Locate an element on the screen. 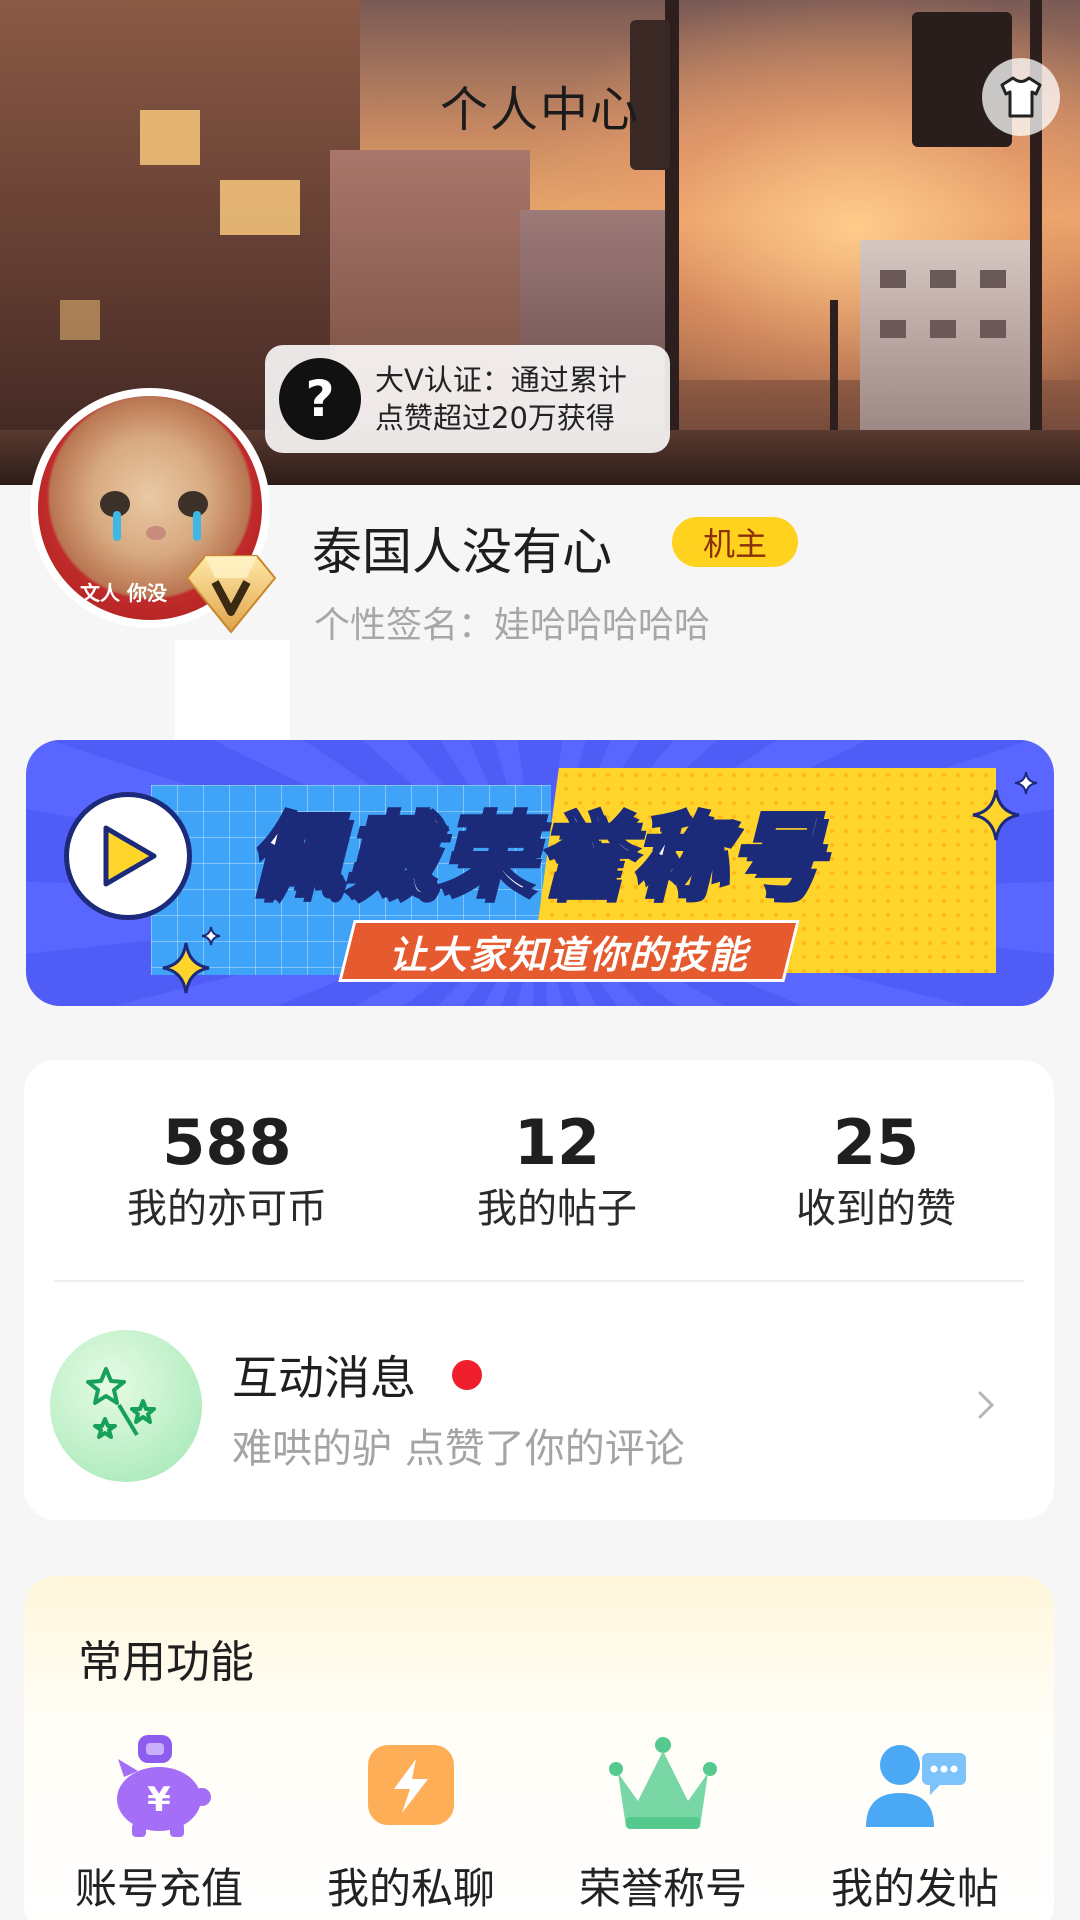 The image size is (1080, 1920). stat-label: 我的亦可币 is located at coordinates (227, 1209).